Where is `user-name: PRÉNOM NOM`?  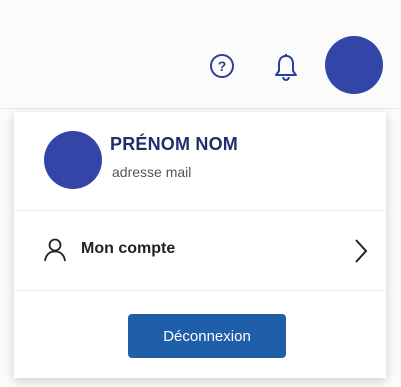
user-name: PRÉNOM NOM is located at coordinates (174, 144).